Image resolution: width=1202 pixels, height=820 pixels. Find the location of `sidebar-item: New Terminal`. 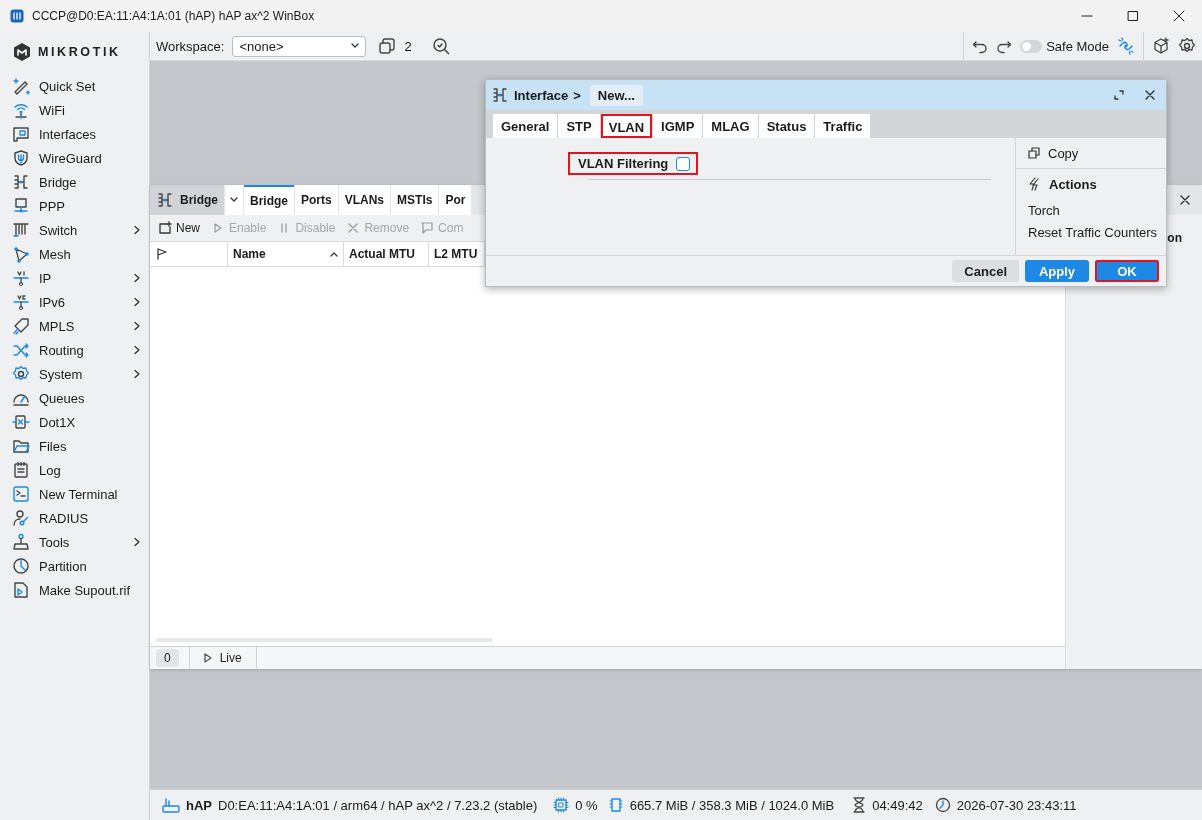

sidebar-item: New Terminal is located at coordinates (74, 494).